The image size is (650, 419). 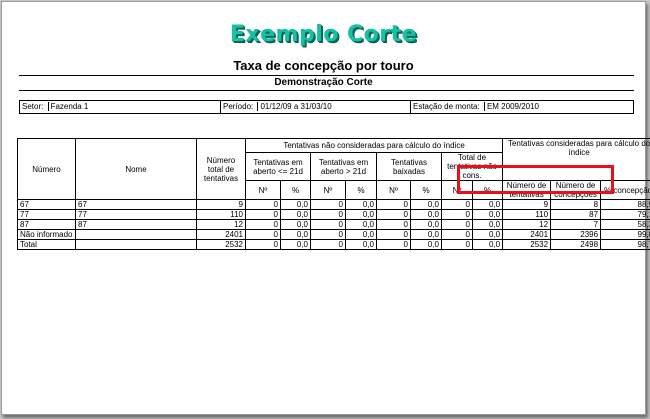 I want to click on table-row: 67 67 9 0 0,0 0 0,0 0 0,0 0 0,0 9 8 88,9, so click(x=333, y=204).